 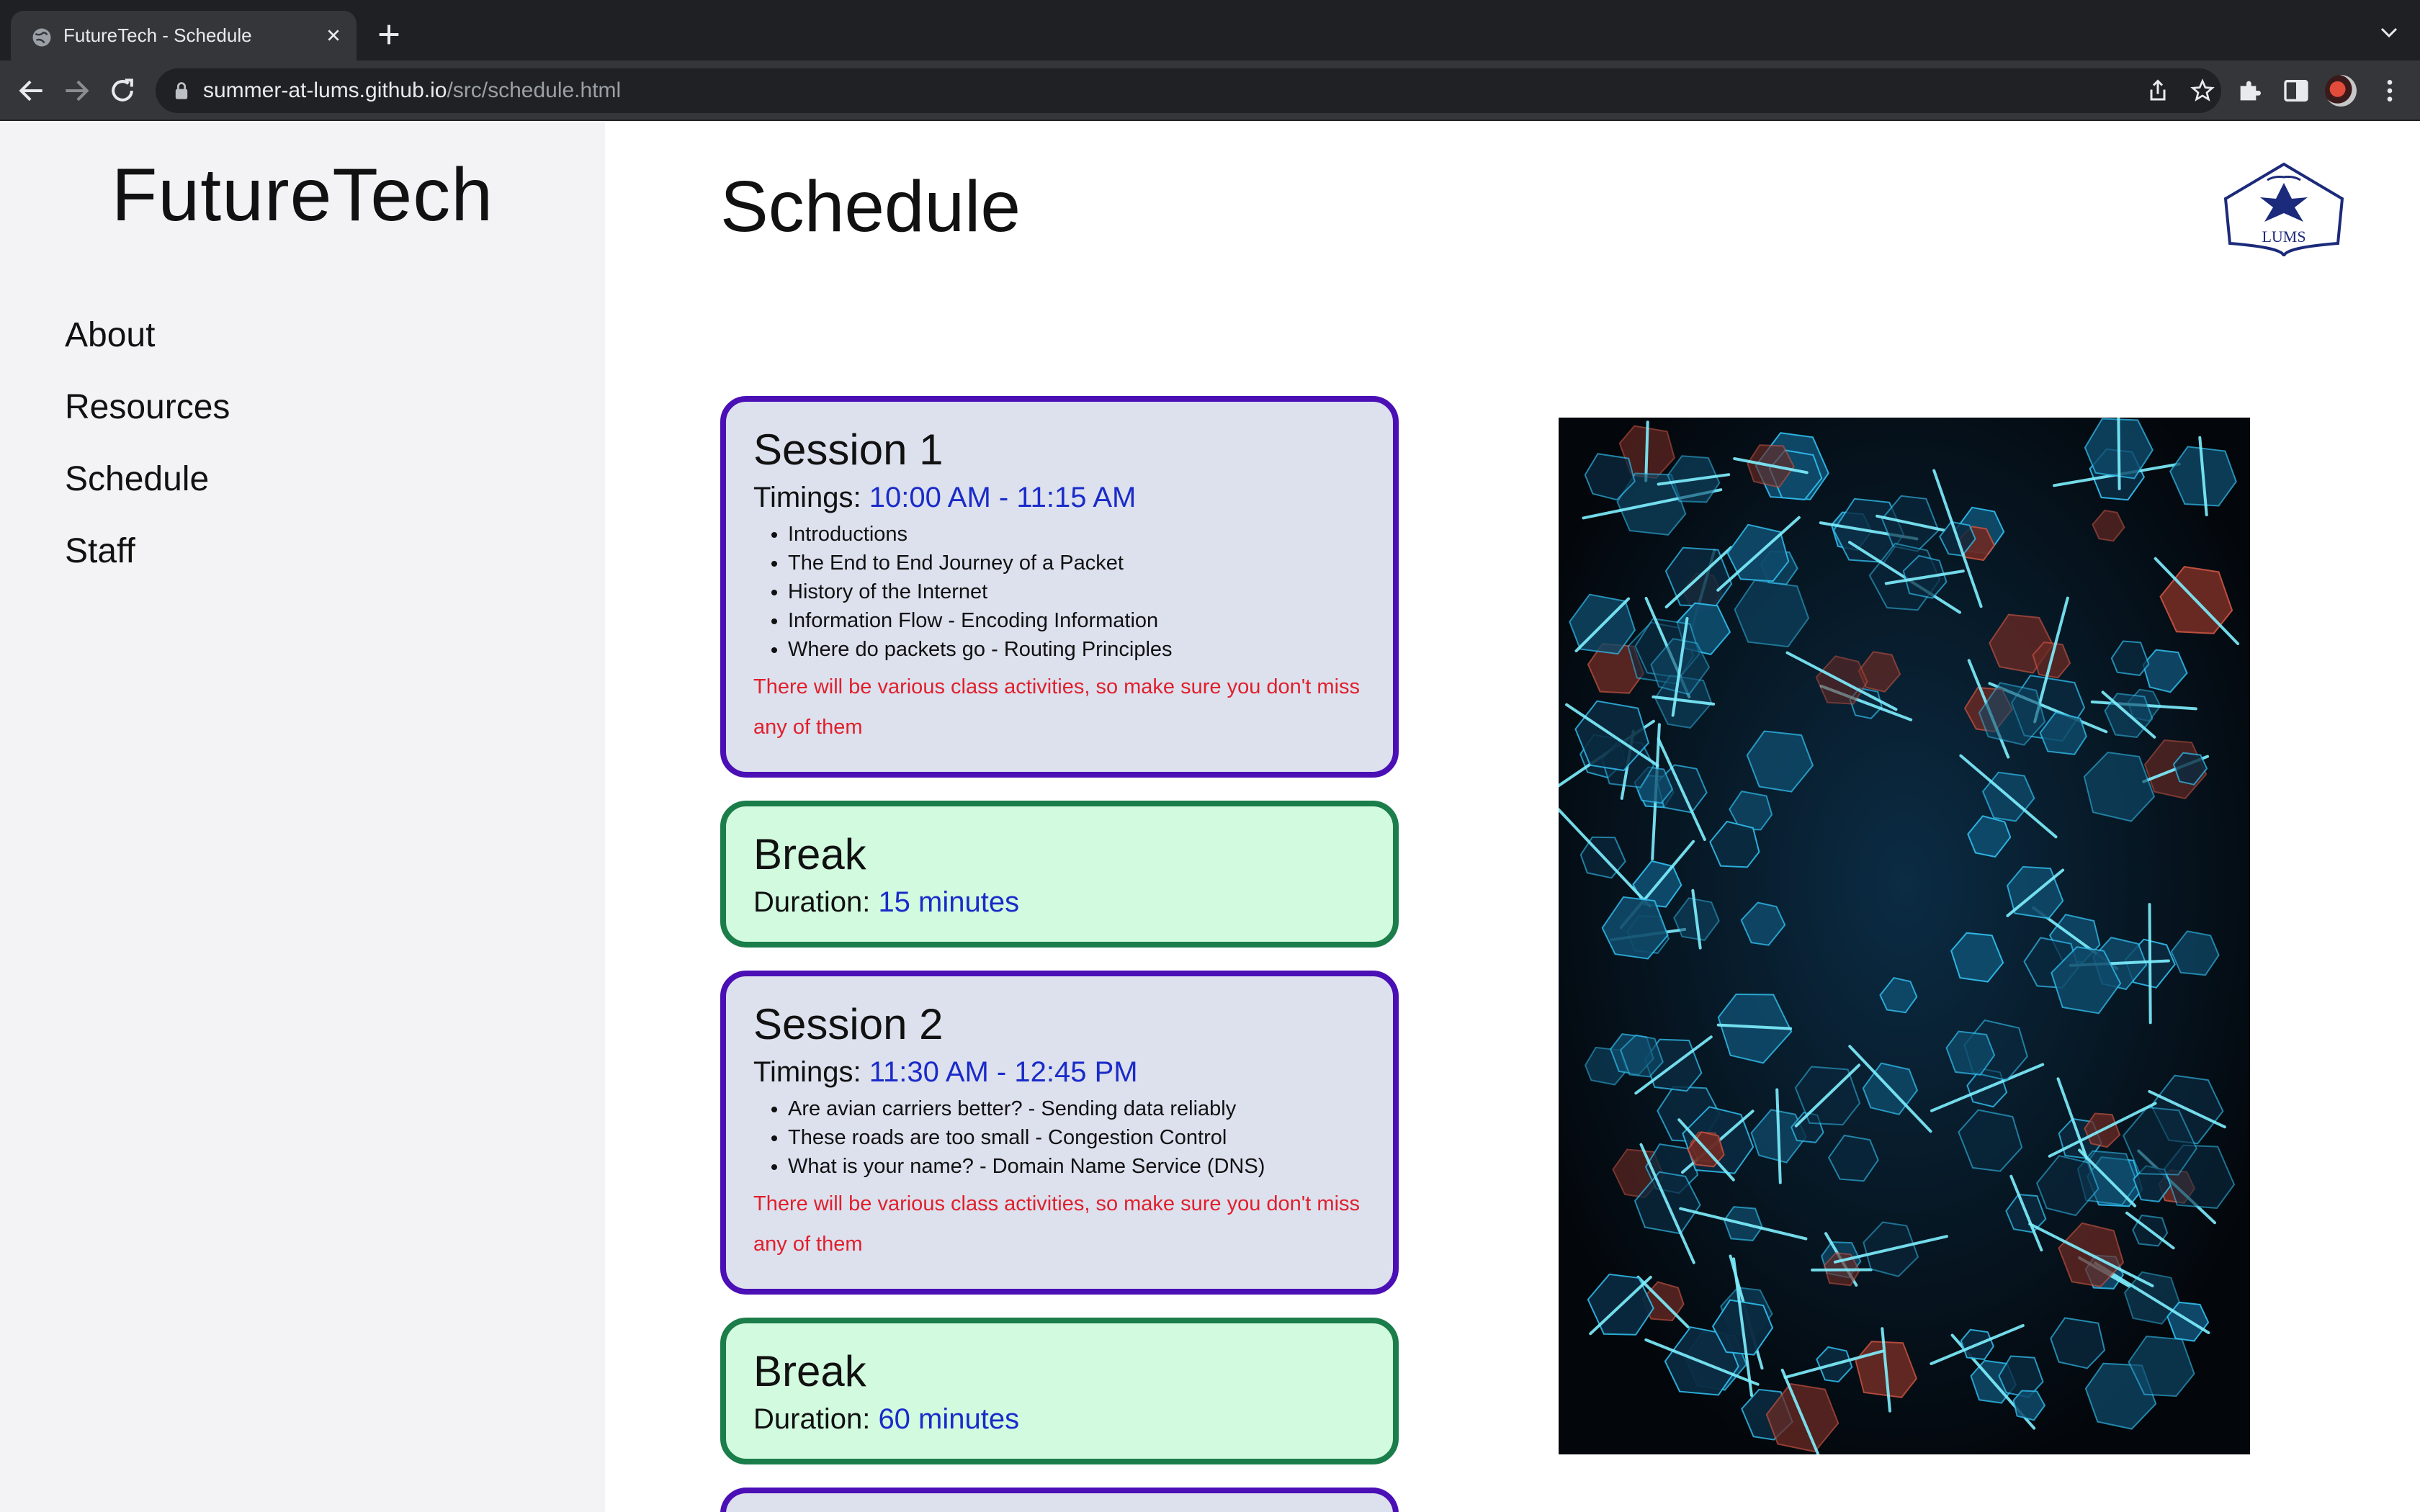 I want to click on session-card-partial, so click(x=1059, y=1500).